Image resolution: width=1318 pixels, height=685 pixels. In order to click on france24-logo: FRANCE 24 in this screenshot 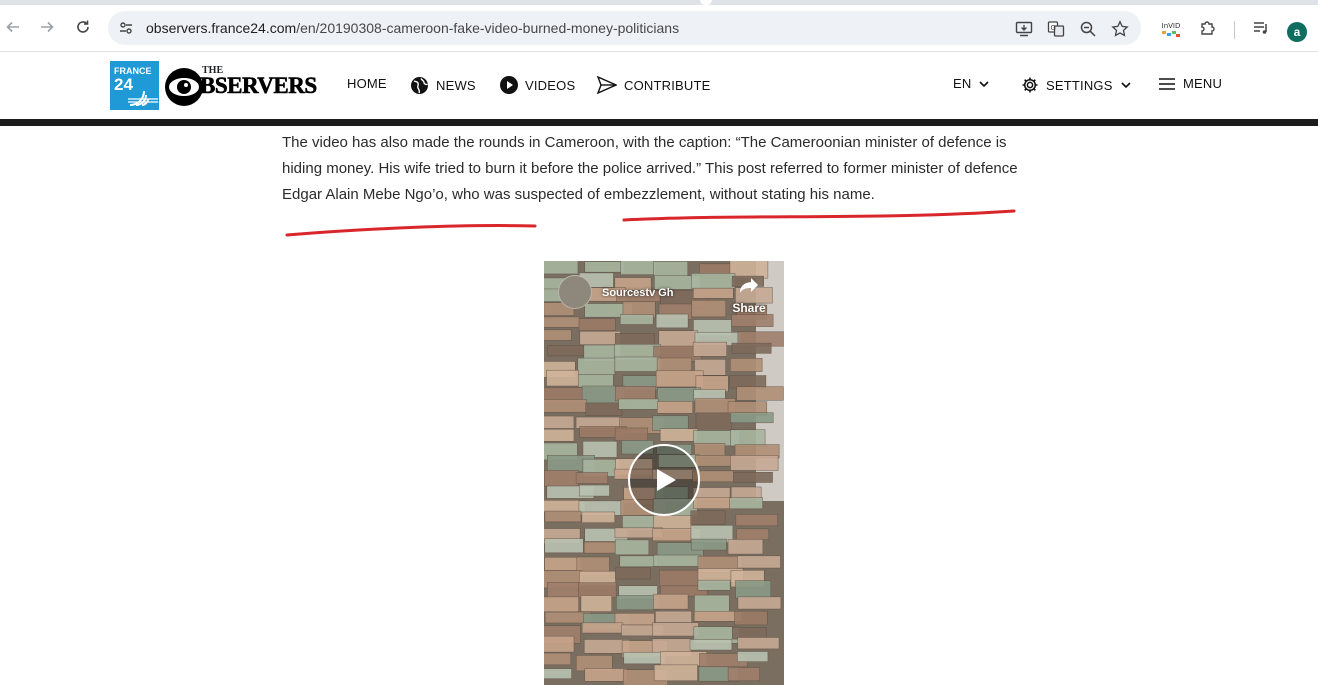, I will do `click(134, 85)`.